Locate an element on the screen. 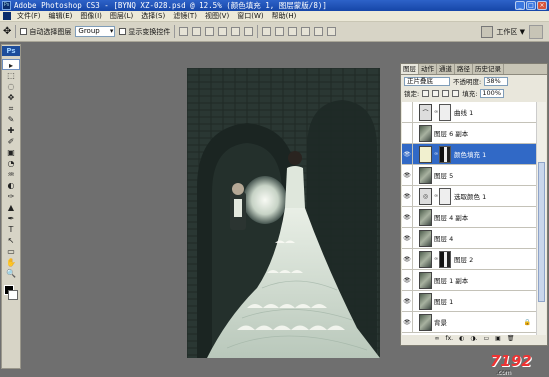  menu-image: 图像(I) is located at coordinates (91, 16).